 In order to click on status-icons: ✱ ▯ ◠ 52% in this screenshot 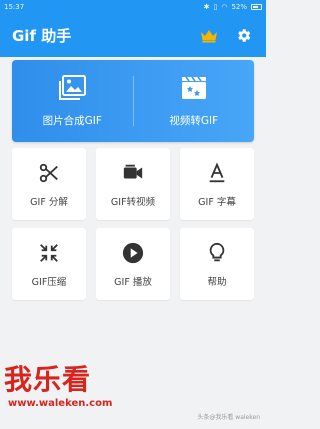, I will do `click(233, 7)`.